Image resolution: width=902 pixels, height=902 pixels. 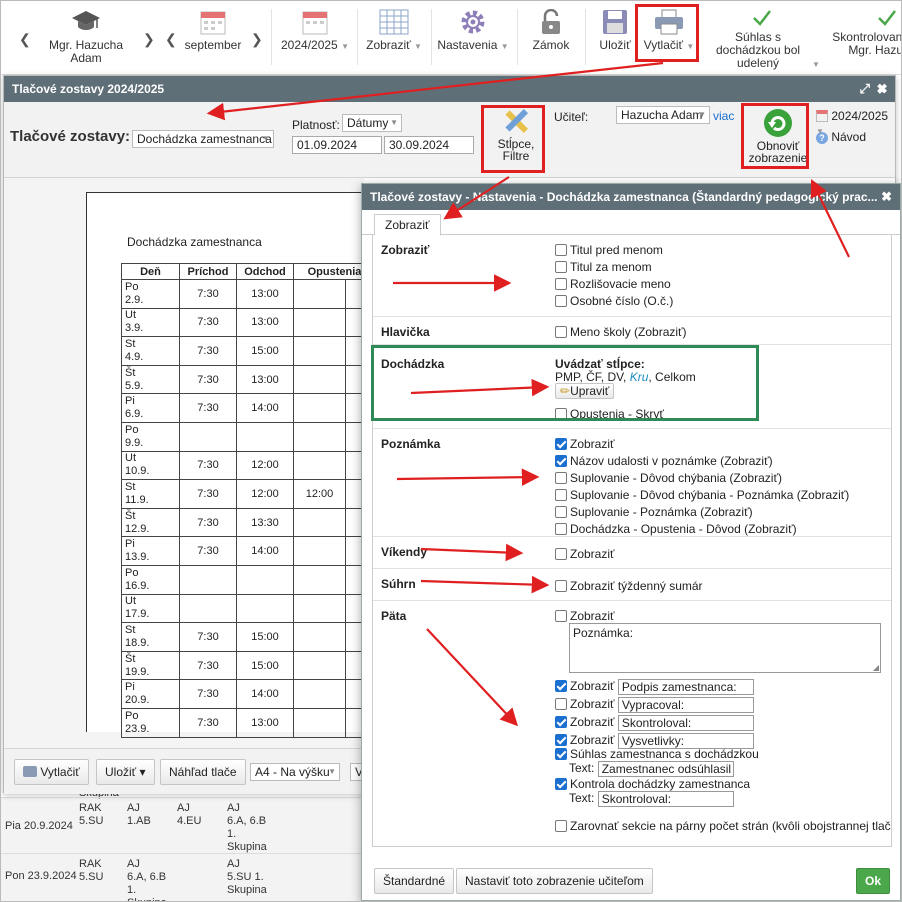 I want to click on checkbox-option: Rozlišovacie meno, so click(x=613, y=284).